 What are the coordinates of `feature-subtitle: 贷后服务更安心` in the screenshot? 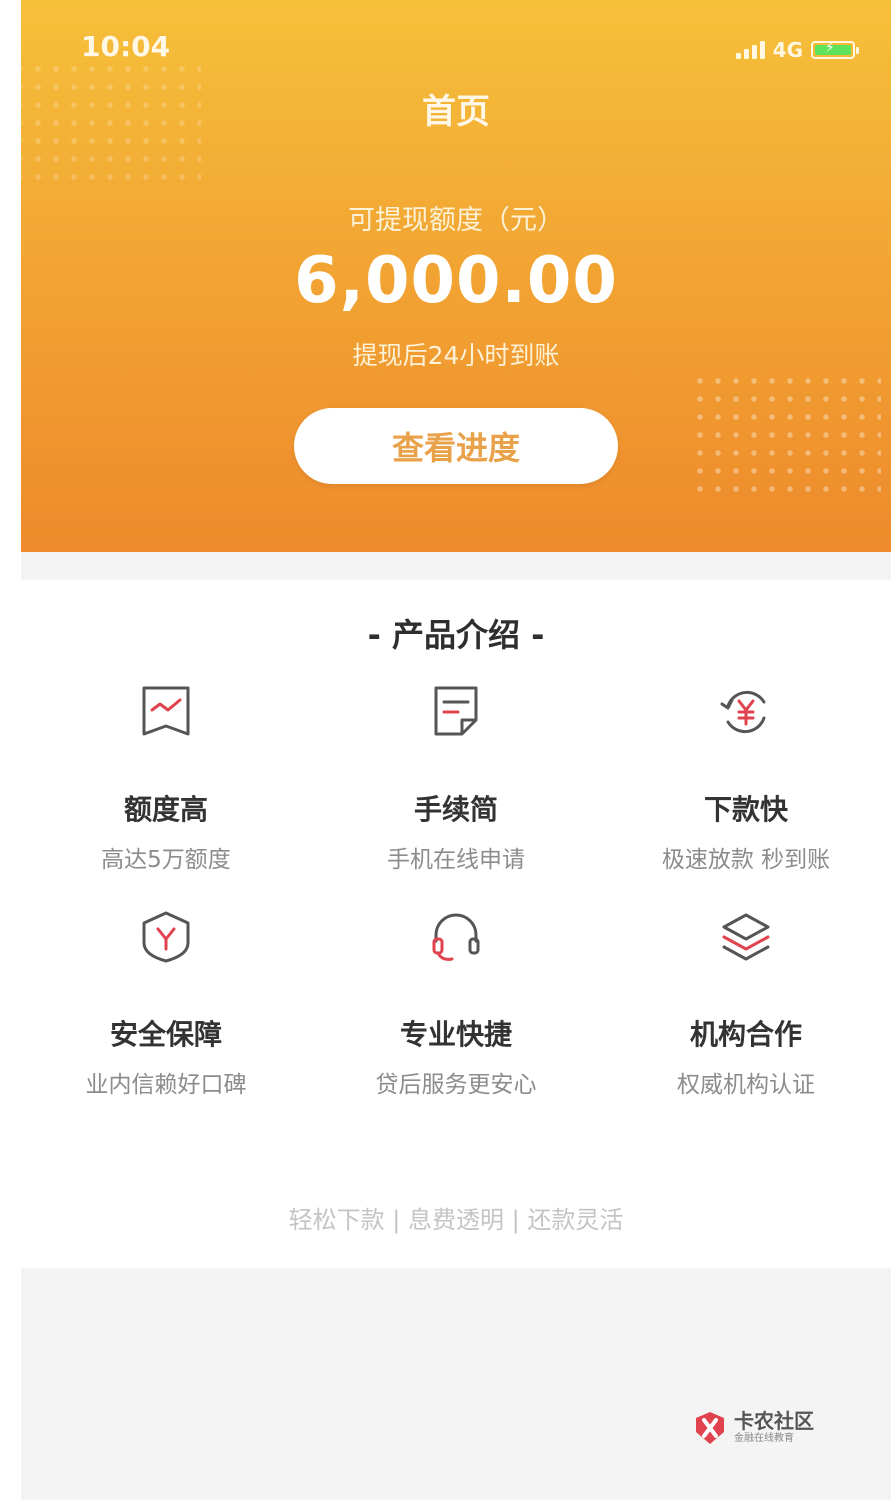 It's located at (456, 1085).